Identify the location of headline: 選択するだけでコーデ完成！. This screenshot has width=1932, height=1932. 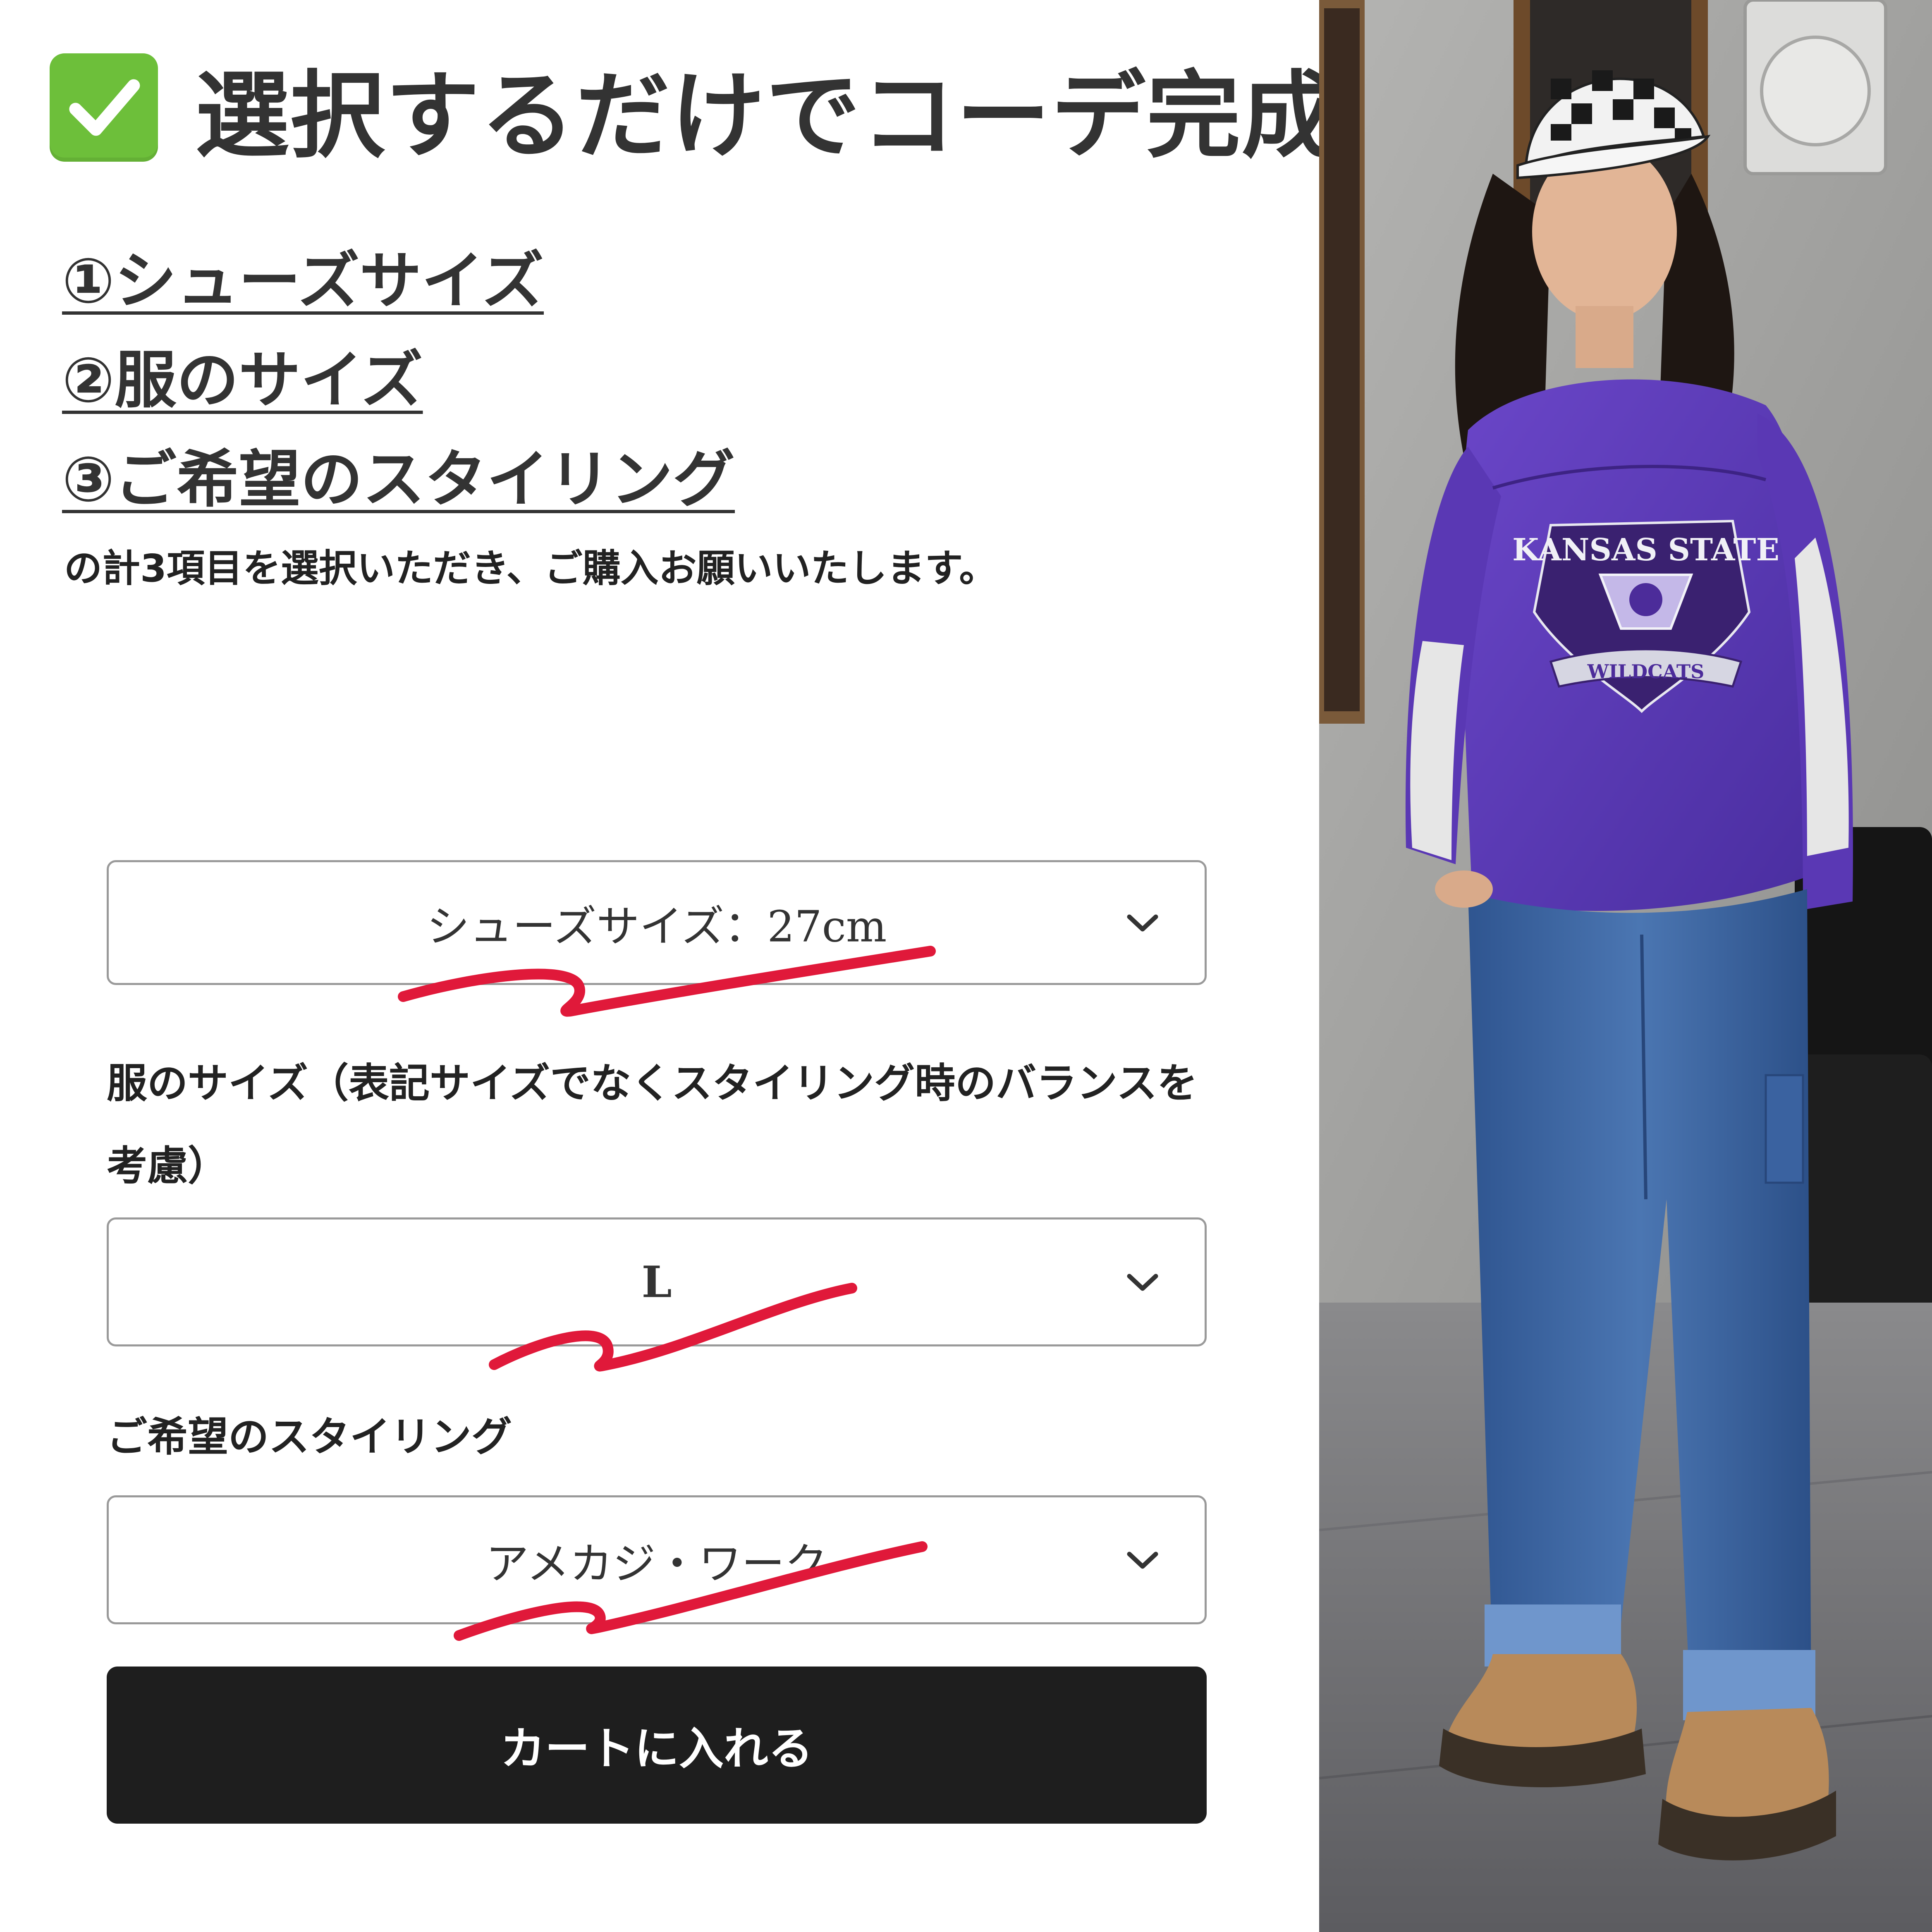
(741, 108).